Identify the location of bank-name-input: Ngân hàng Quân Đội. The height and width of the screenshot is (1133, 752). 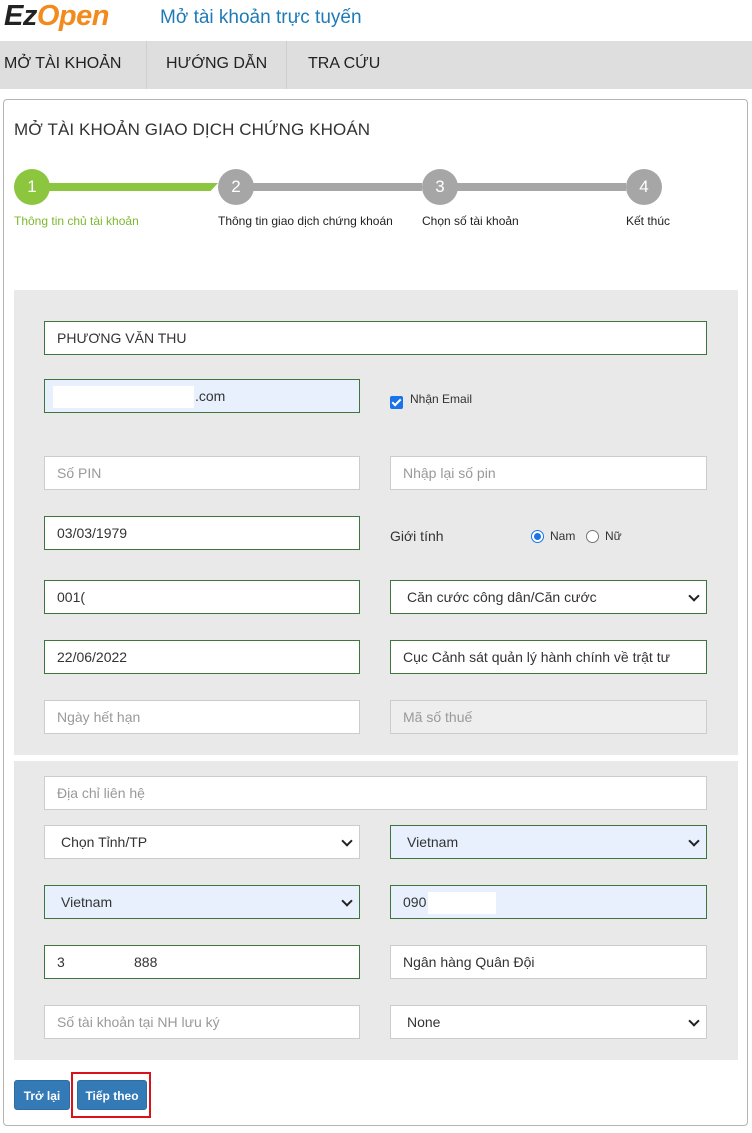
(548, 962).